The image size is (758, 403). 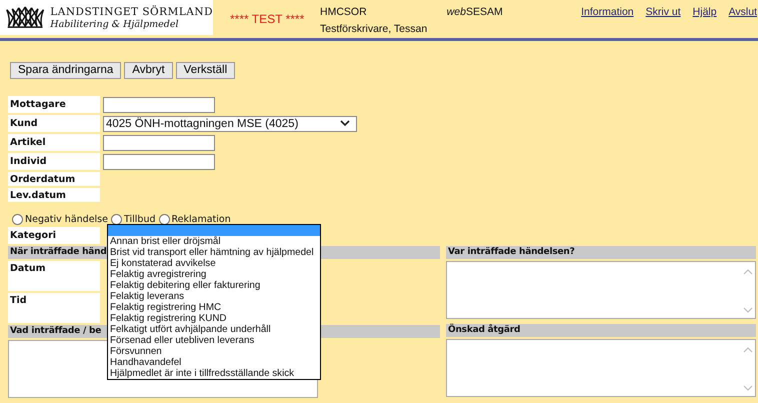 I want to click on field-label: Lev.datum, so click(x=54, y=195).